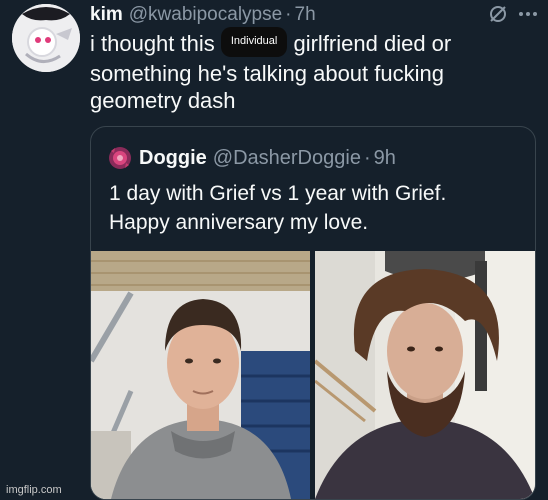 The width and height of the screenshot is (548, 500). Describe the element at coordinates (385, 158) in the screenshot. I see `quote-timestamp: 9h` at that location.